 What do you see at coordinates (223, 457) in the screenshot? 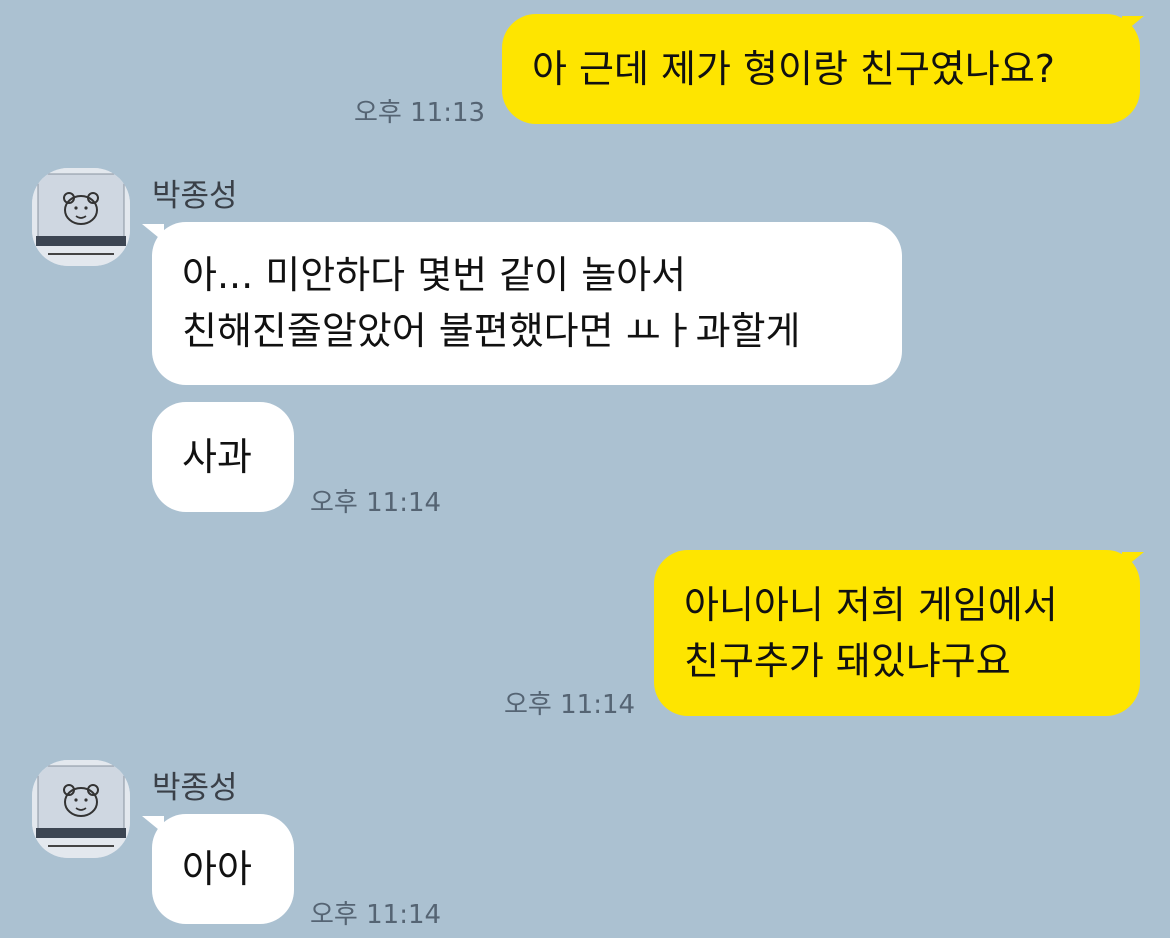
I see `their-message-bubble: 사과` at bounding box center [223, 457].